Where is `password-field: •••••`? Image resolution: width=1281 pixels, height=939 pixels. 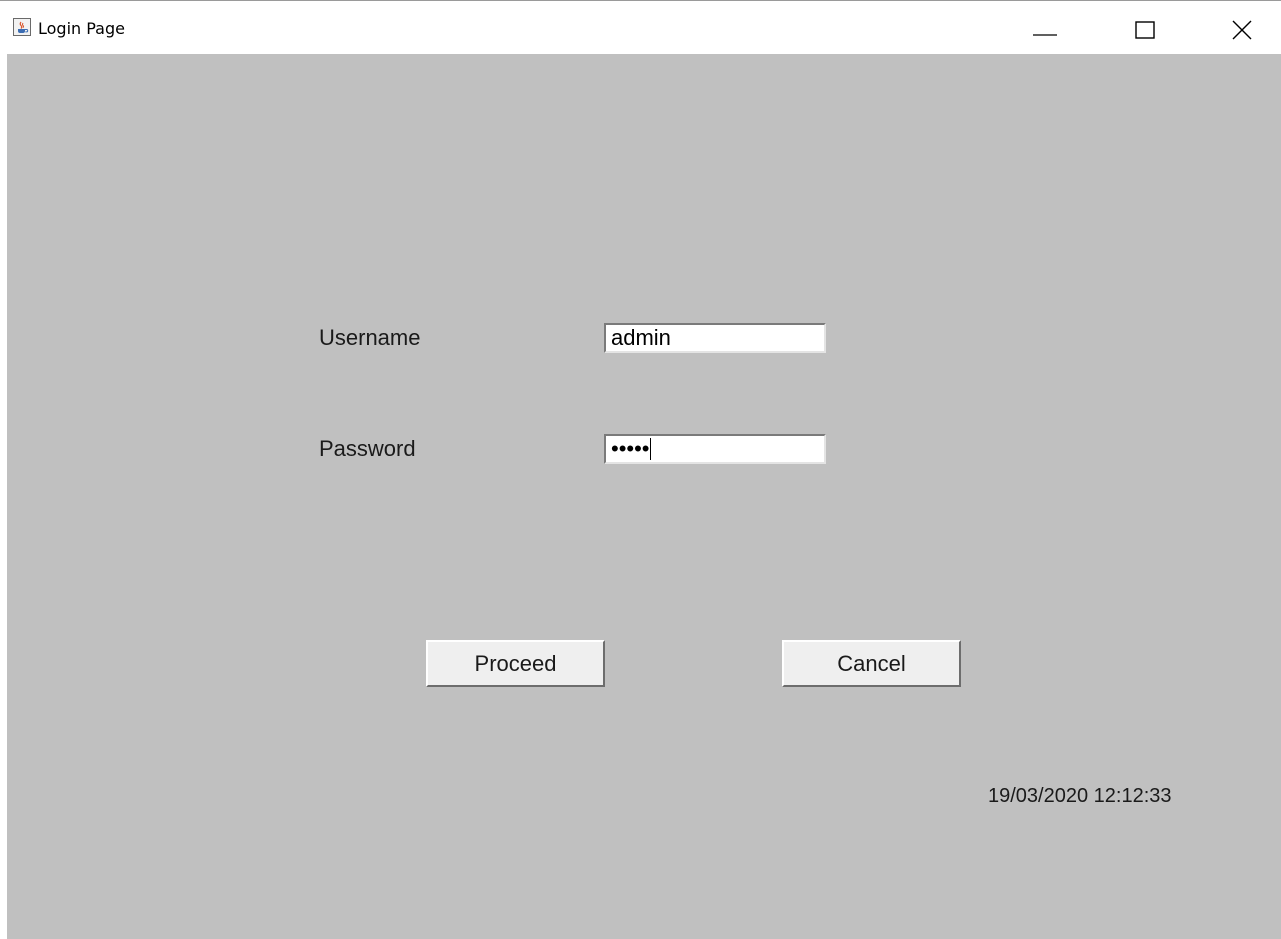
password-field: ••••• is located at coordinates (715, 449).